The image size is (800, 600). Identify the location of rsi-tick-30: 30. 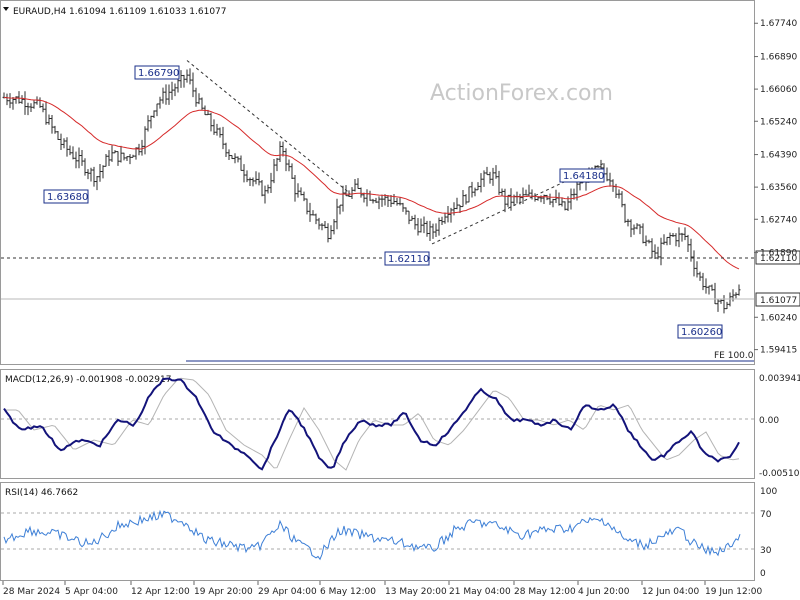
(766, 551).